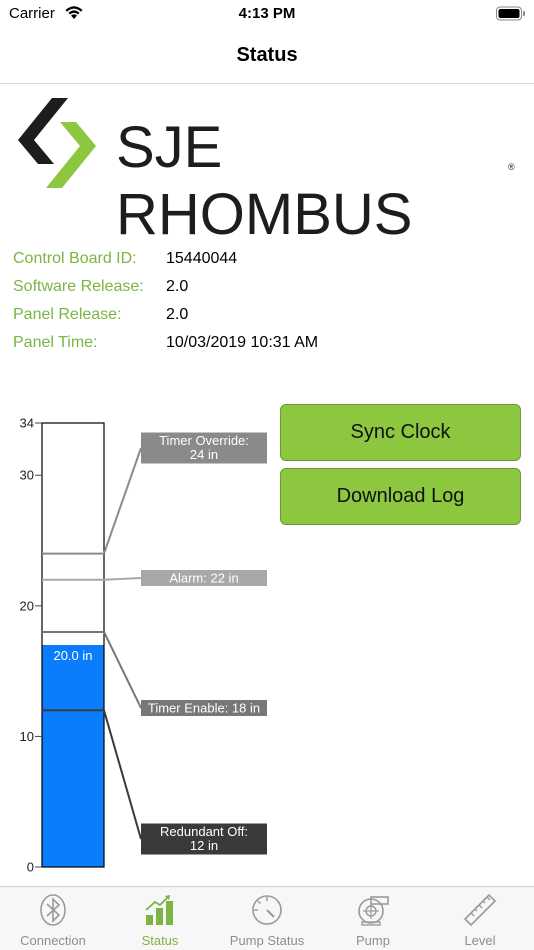  I want to click on info-row-panel-time: Panel Time: 10/03/2019 10:31 AM, so click(263, 348).